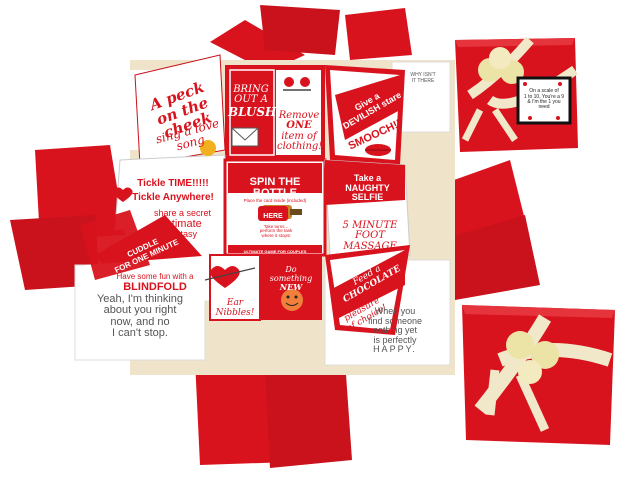 The height and width of the screenshot is (480, 640). Describe the element at coordinates (245, 137) in the screenshot. I see `envelope-icon` at that location.